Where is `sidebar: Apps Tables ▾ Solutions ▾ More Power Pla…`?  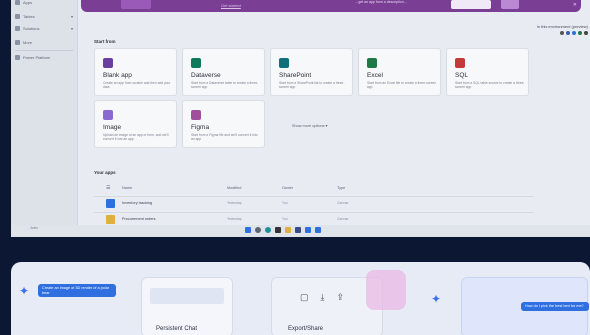
sidebar: Apps Tables ▾ Solutions ▾ More Power Pla… is located at coordinates (44, 118).